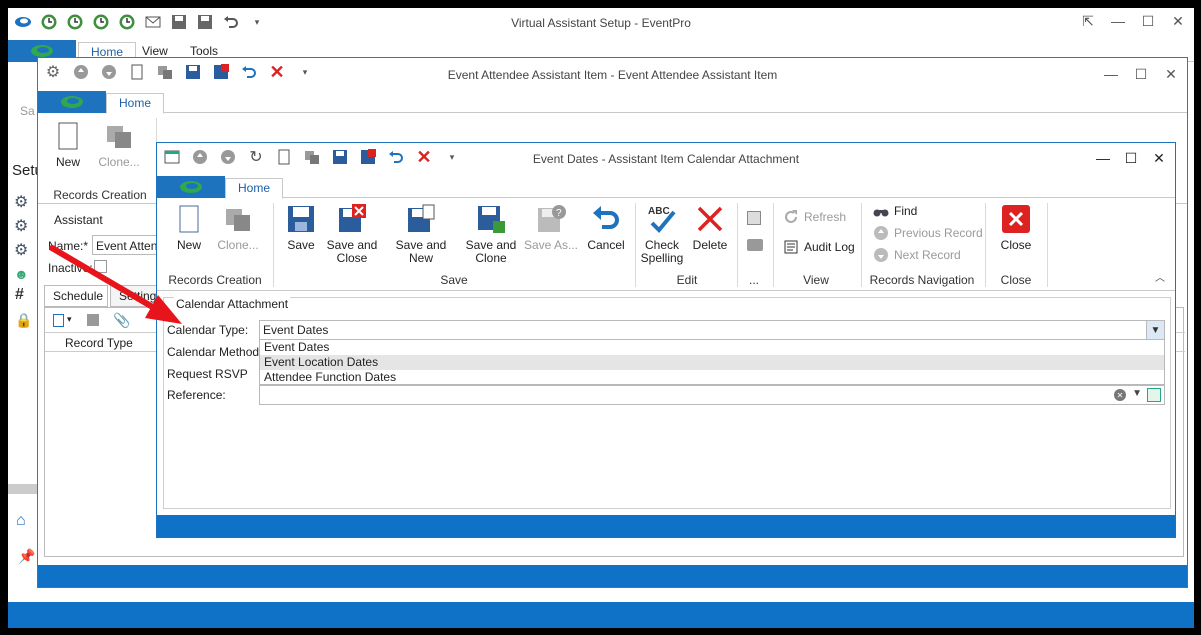  What do you see at coordinates (1016, 245) in the screenshot?
I see `close-label: Close` at bounding box center [1016, 245].